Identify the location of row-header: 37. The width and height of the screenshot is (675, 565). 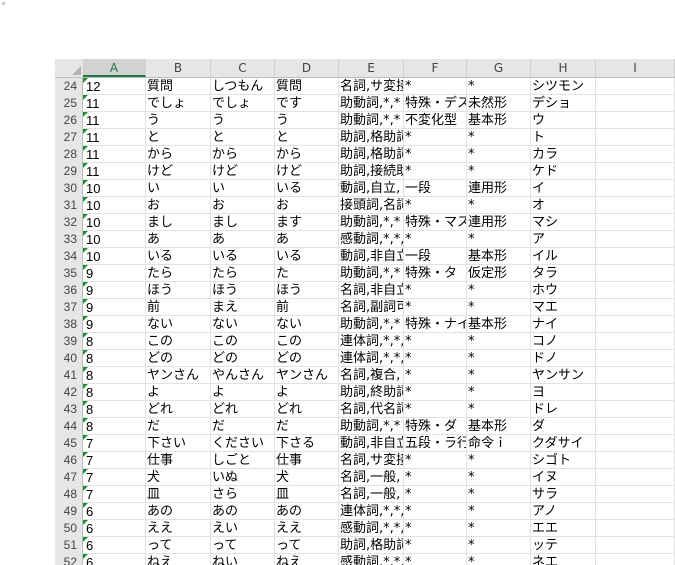
(69, 307).